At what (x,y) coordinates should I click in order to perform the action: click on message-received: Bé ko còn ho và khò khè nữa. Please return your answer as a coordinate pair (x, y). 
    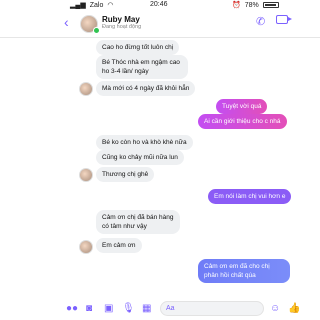
    Looking at the image, I should click on (144, 142).